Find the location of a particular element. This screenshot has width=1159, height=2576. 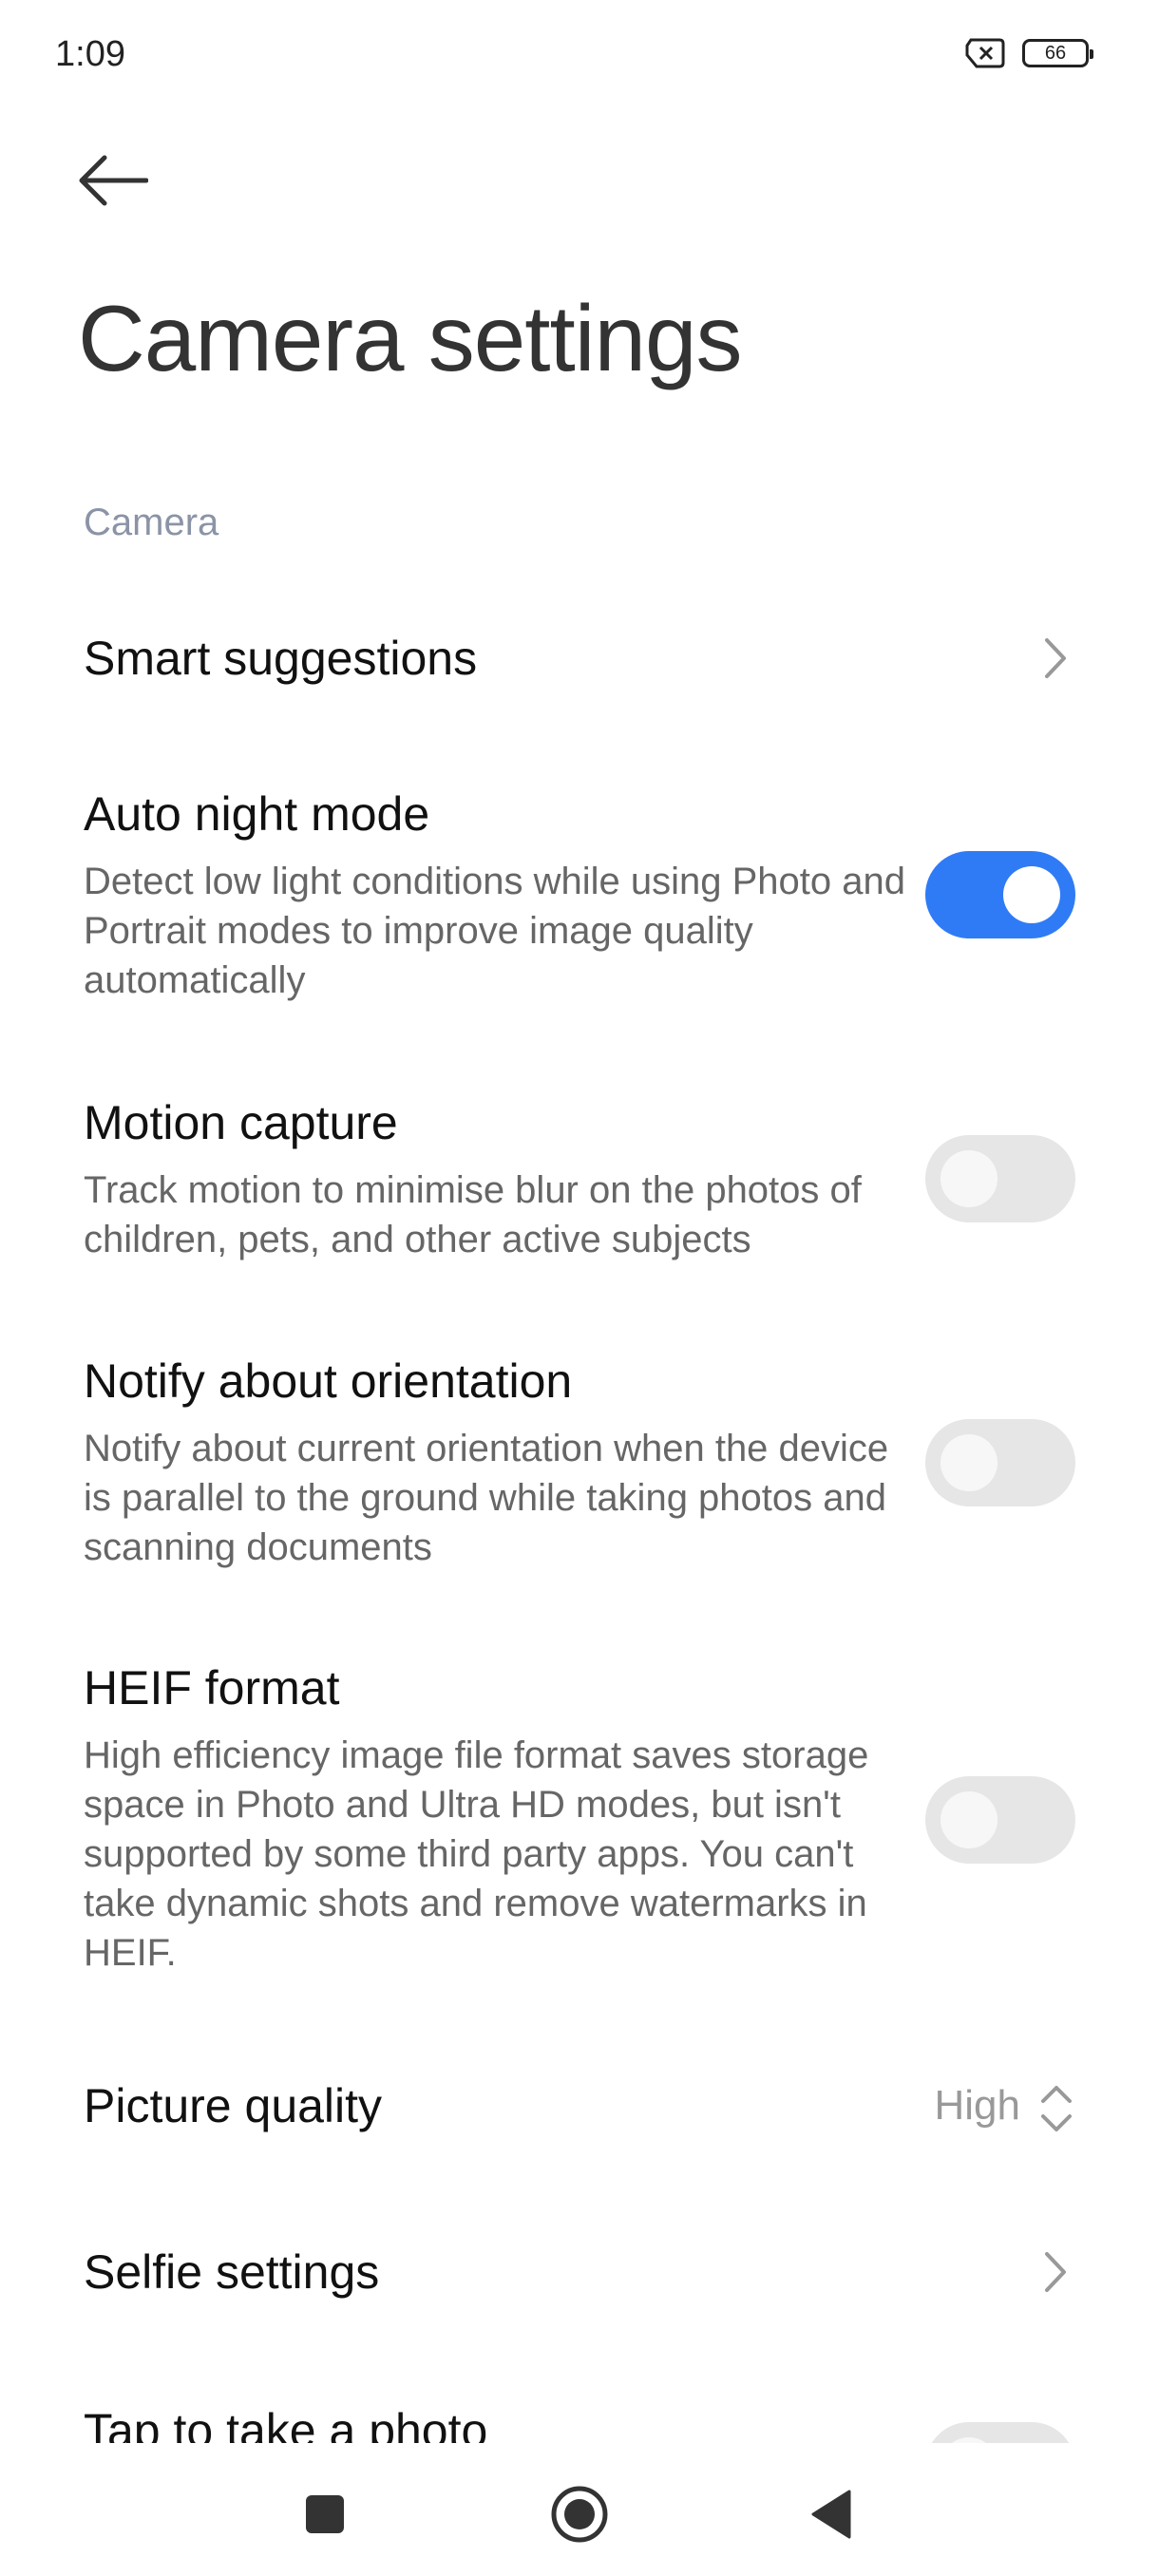

page-title: Camera settings is located at coordinates (410, 338).